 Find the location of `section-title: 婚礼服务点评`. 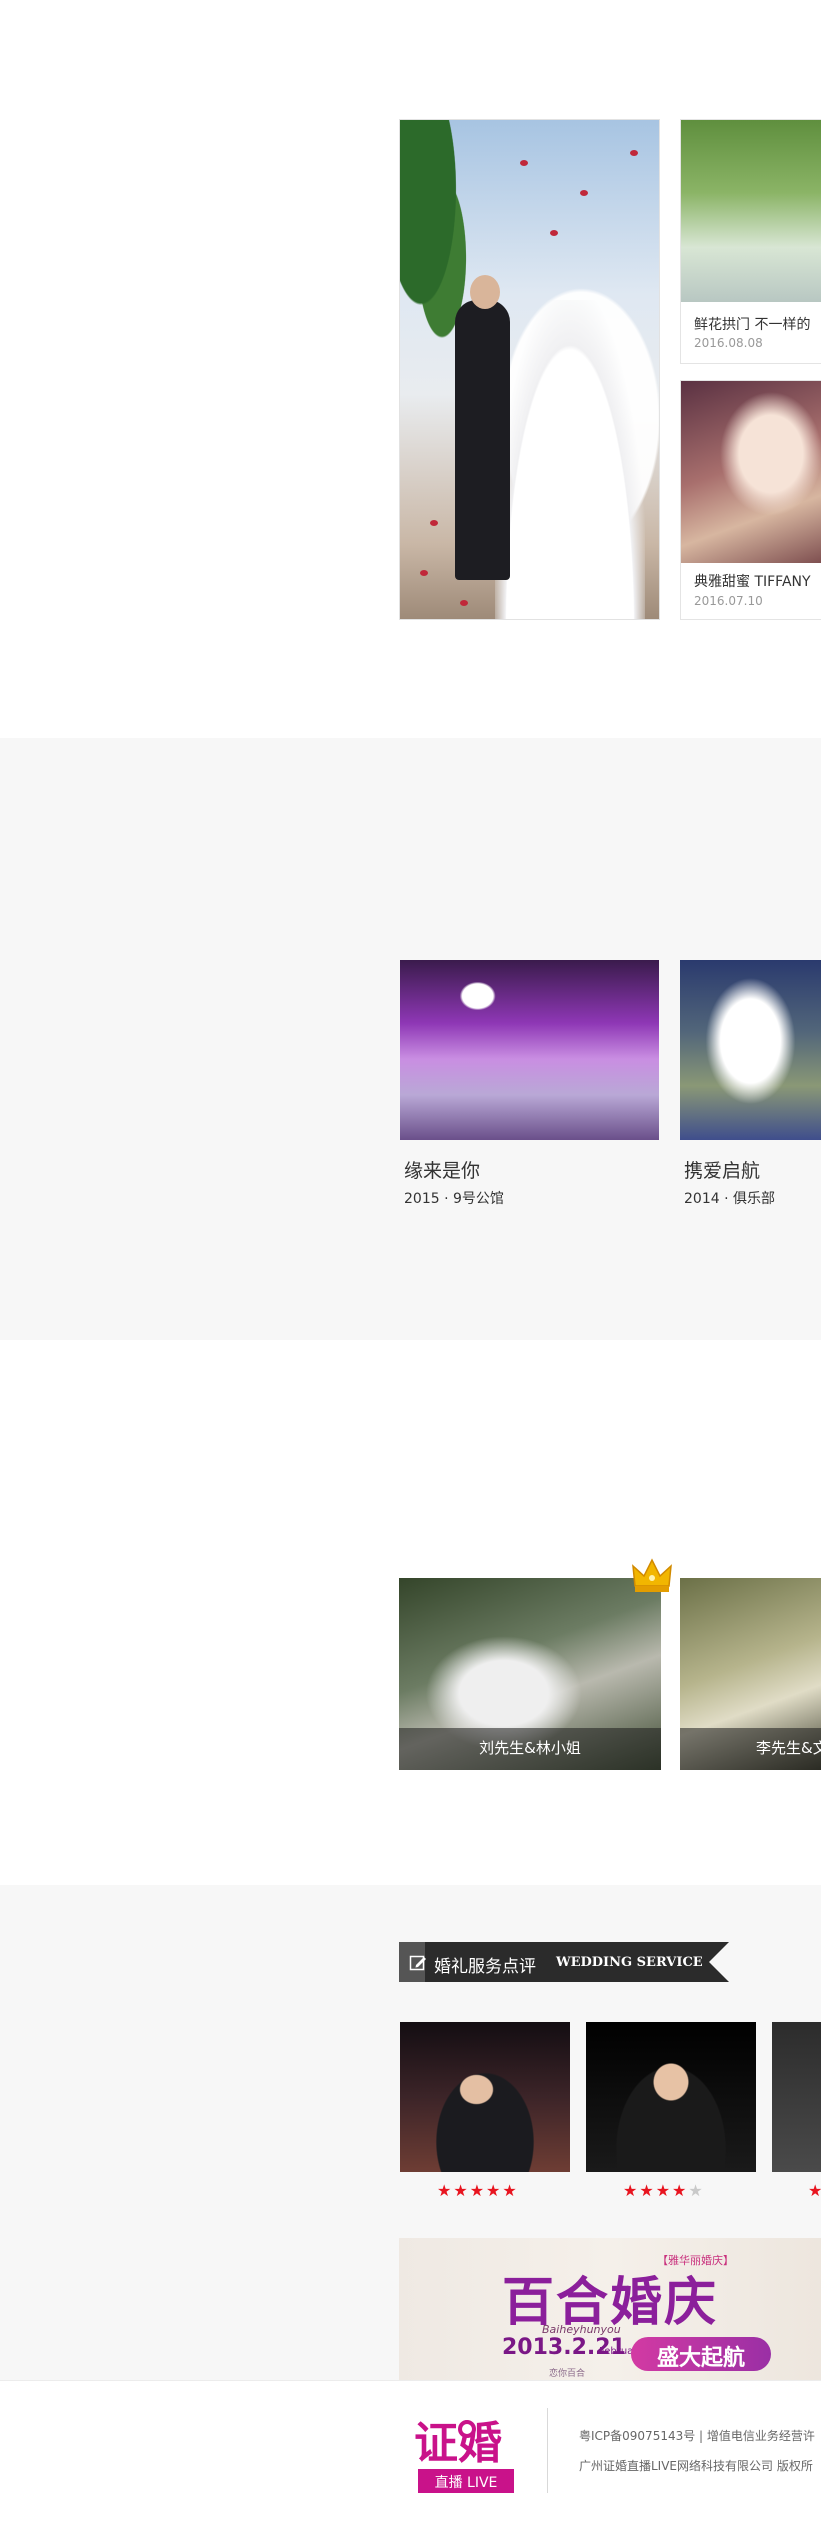

section-title: 婚礼服务点评 is located at coordinates (485, 1967).